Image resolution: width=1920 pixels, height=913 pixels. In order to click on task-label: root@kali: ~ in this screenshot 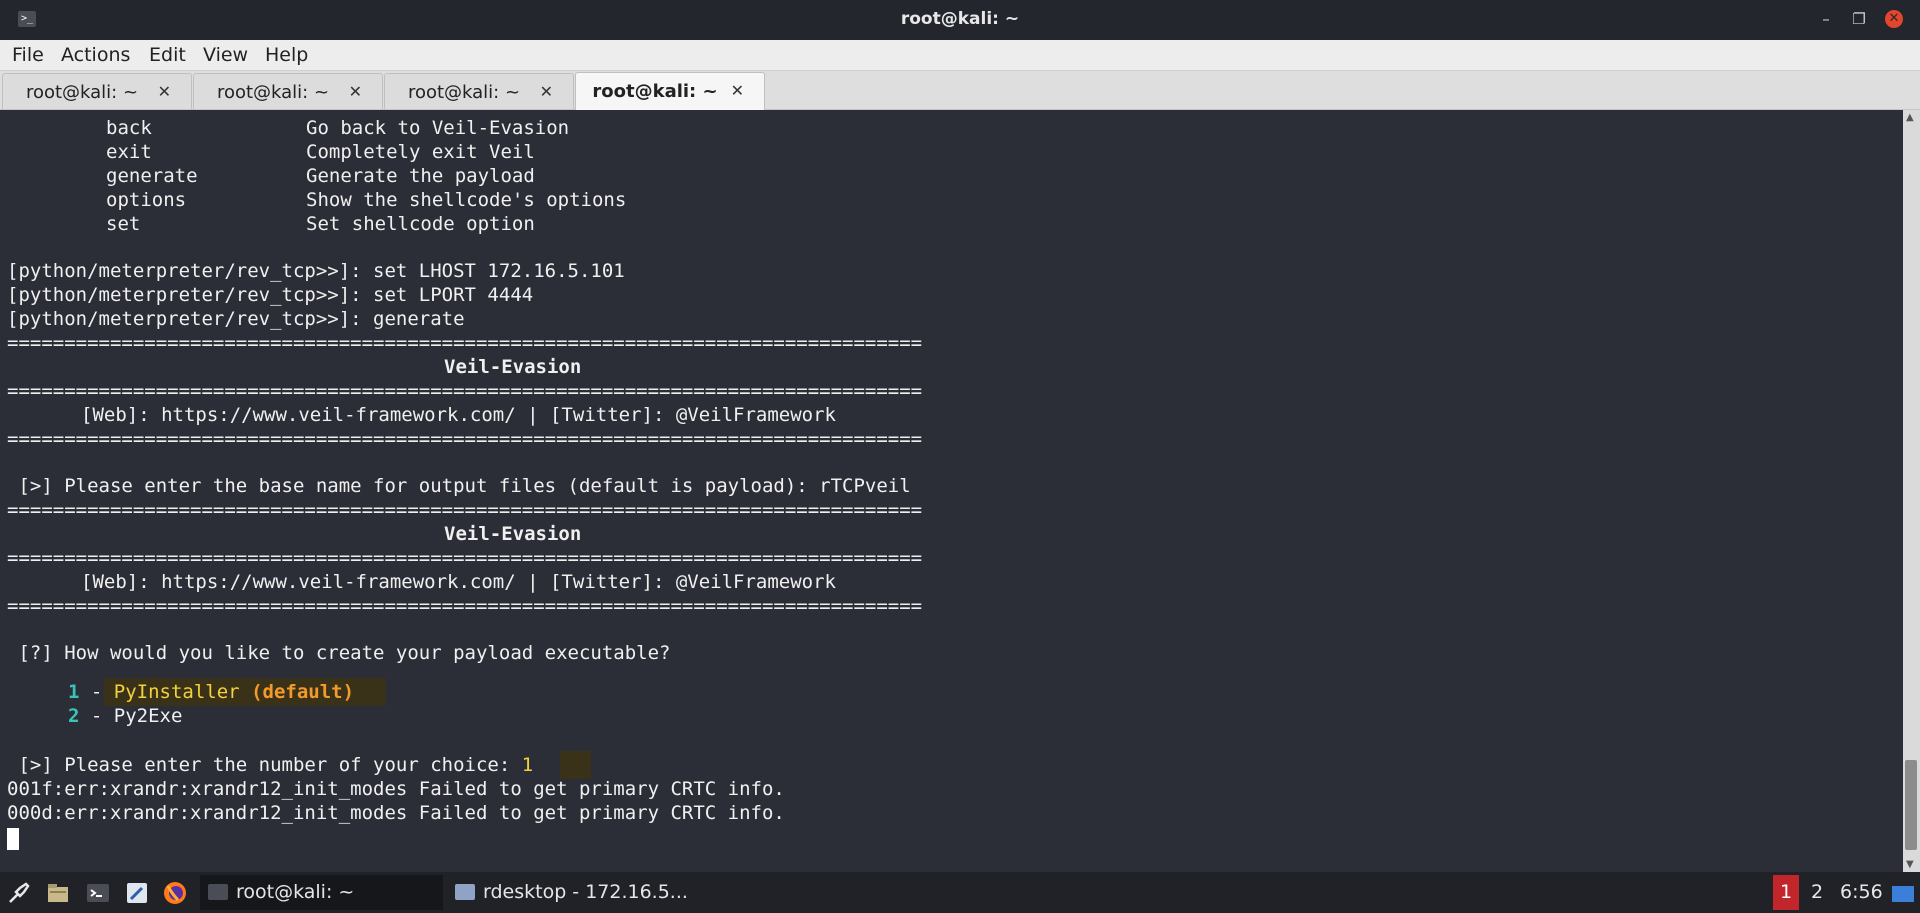, I will do `click(295, 892)`.